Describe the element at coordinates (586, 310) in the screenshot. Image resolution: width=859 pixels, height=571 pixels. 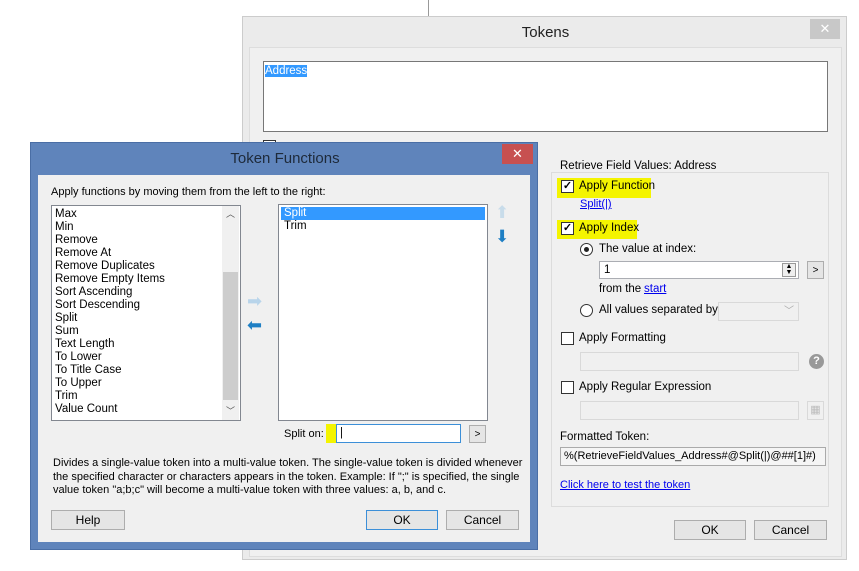
I see `all-values-radio` at that location.